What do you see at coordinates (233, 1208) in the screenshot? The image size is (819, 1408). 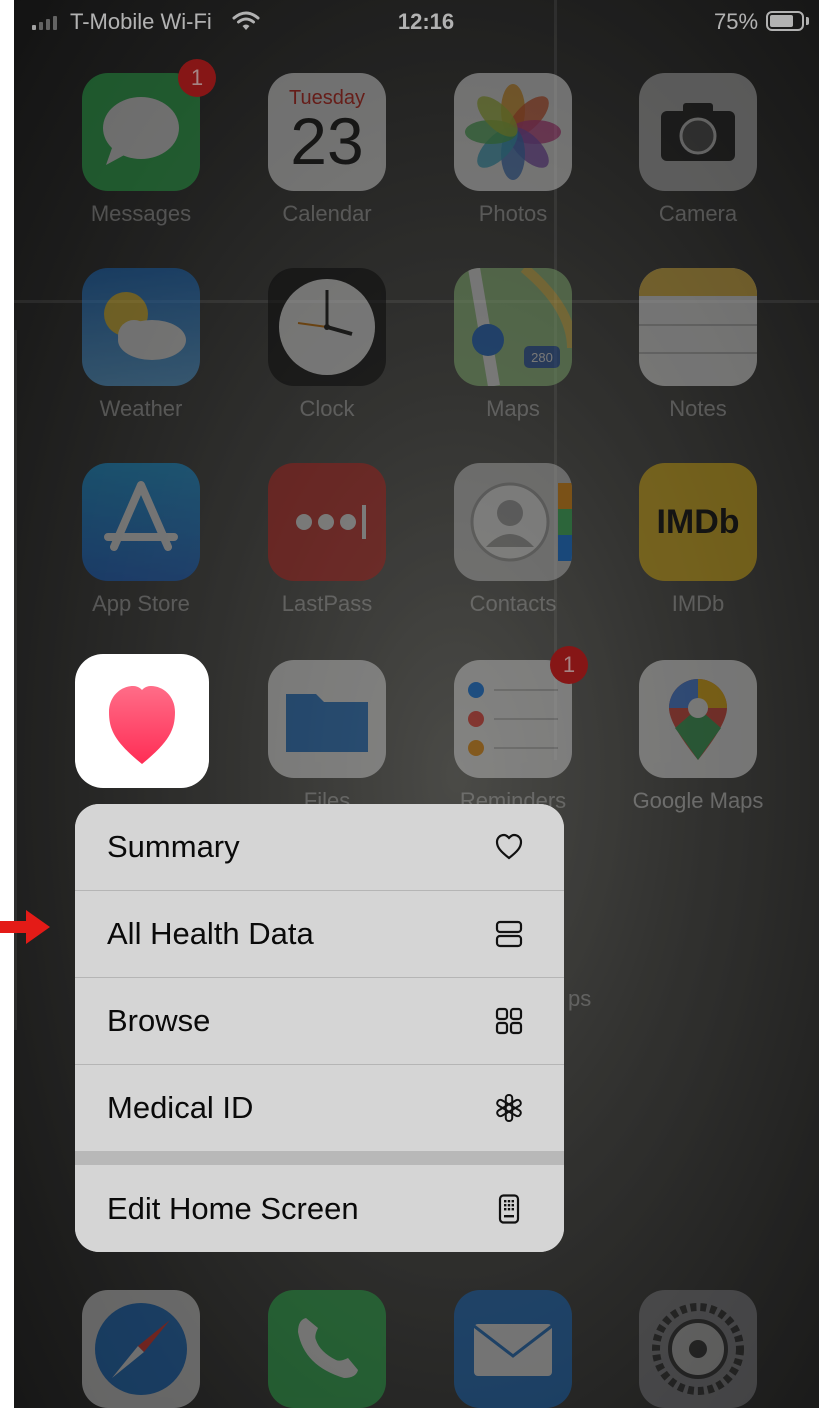 I see `menu-item-label: Edit Home Screen` at bounding box center [233, 1208].